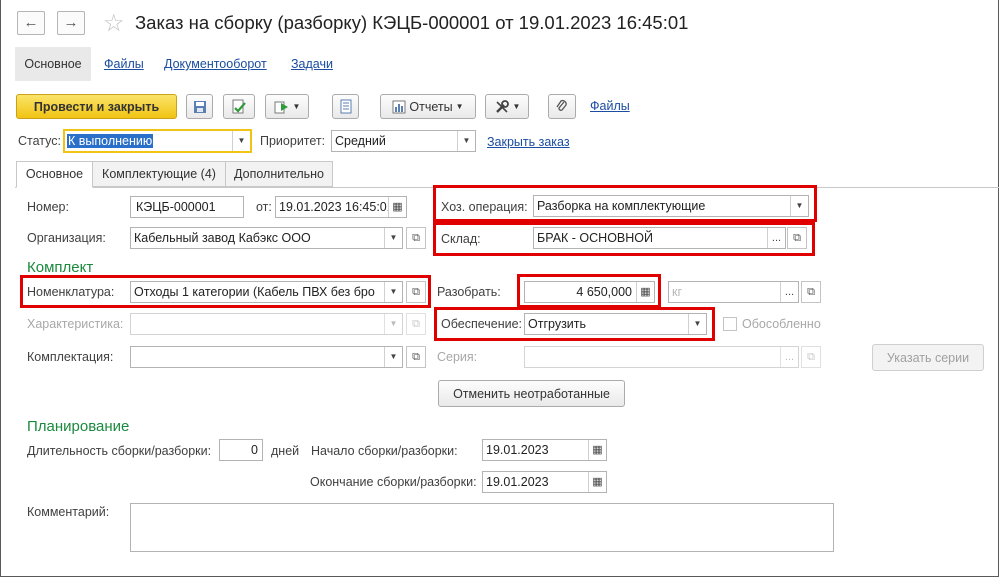 The image size is (999, 577). What do you see at coordinates (621, 206) in the screenshot?
I see `operation-value: Разборка на комплектующие` at bounding box center [621, 206].